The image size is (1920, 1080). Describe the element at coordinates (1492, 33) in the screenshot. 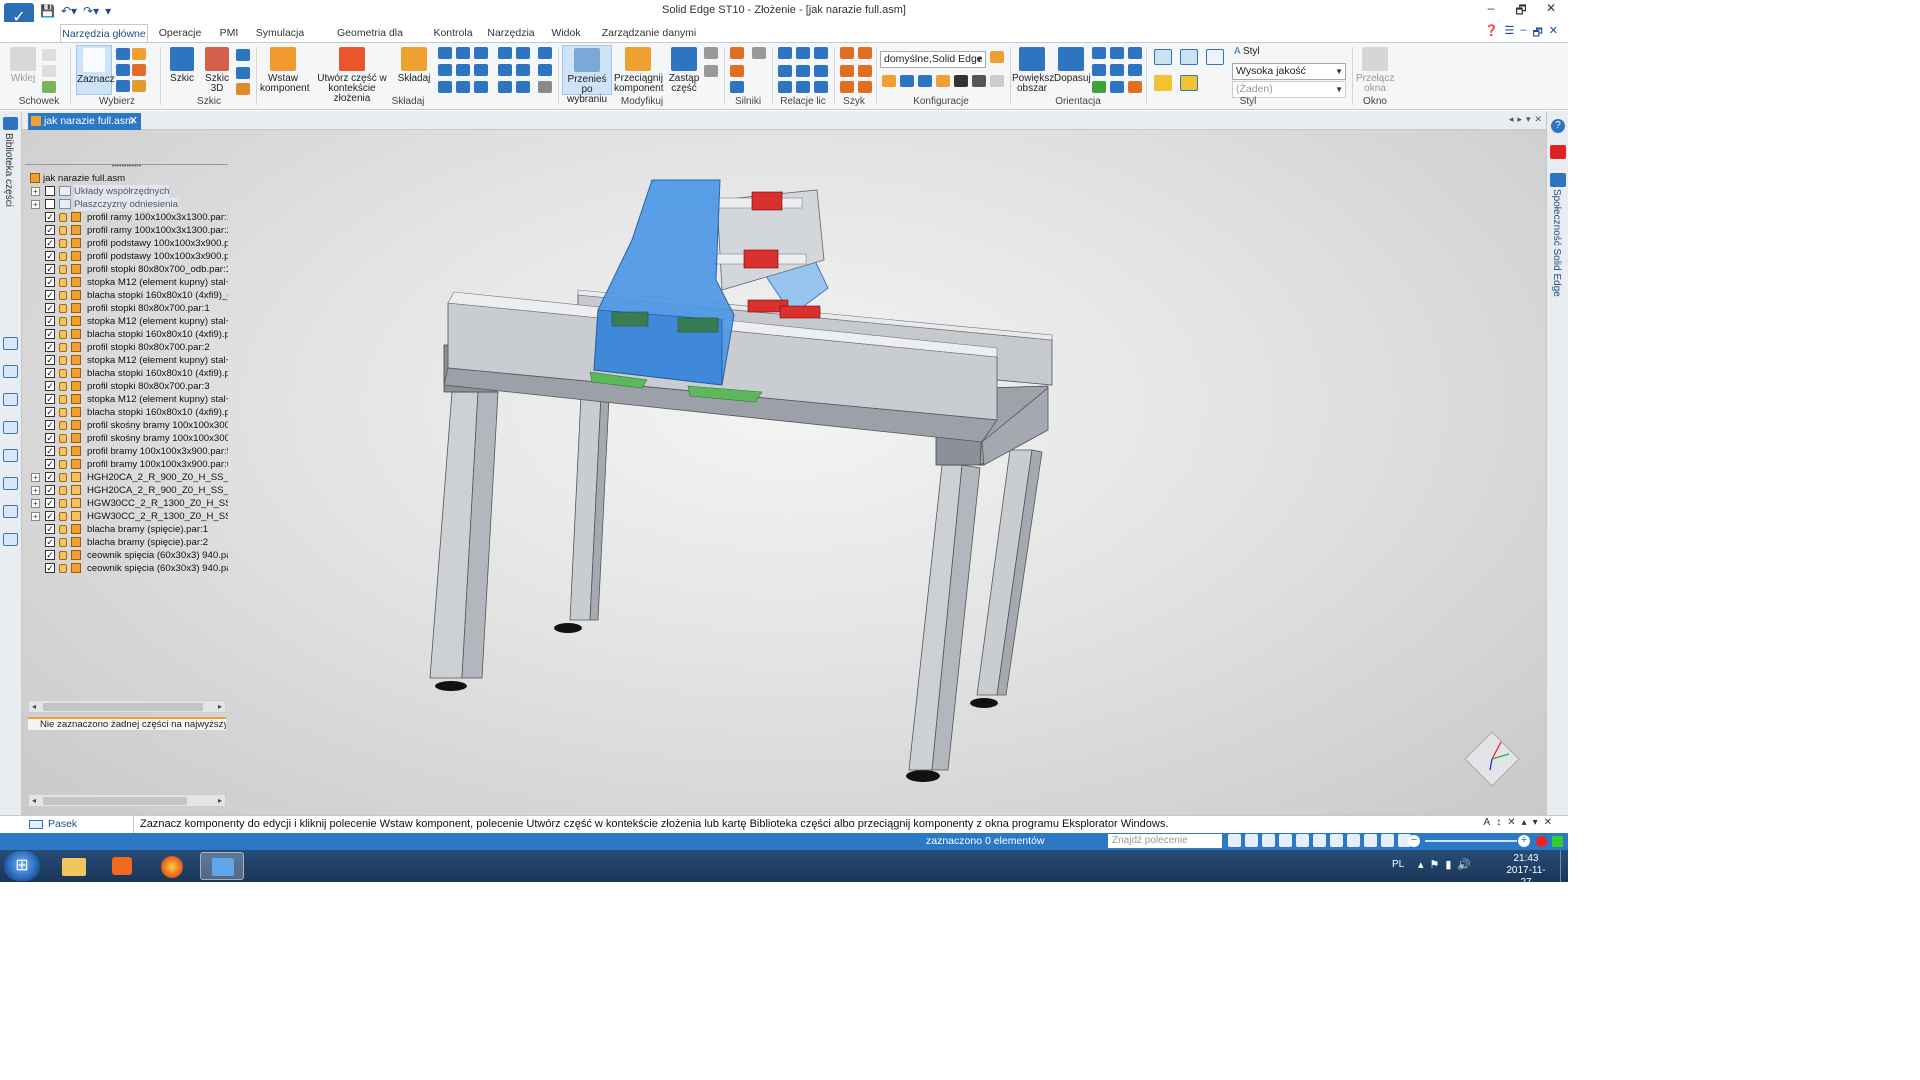

I see `help-icon: ❓` at that location.